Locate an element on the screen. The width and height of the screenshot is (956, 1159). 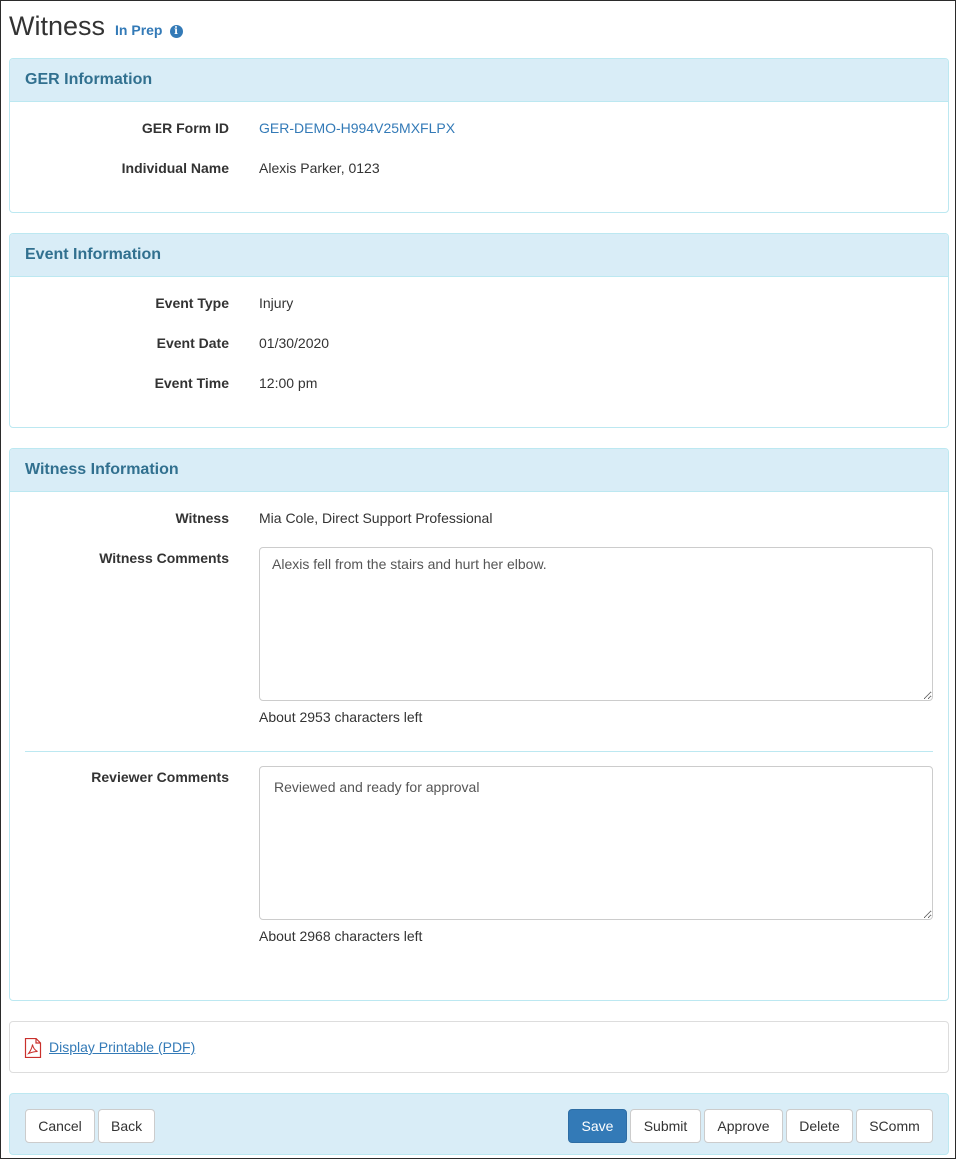
save-button: Save is located at coordinates (597, 1126).